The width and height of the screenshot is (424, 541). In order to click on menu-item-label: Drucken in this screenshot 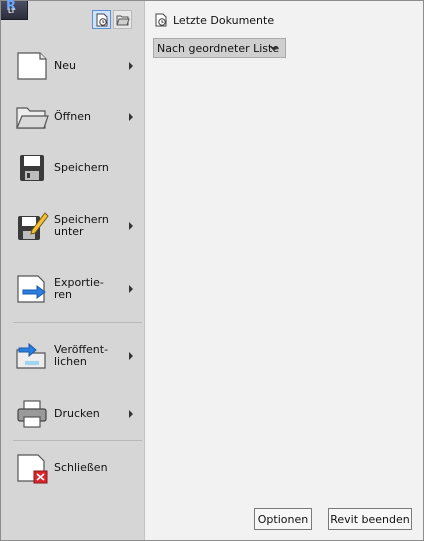, I will do `click(77, 413)`.